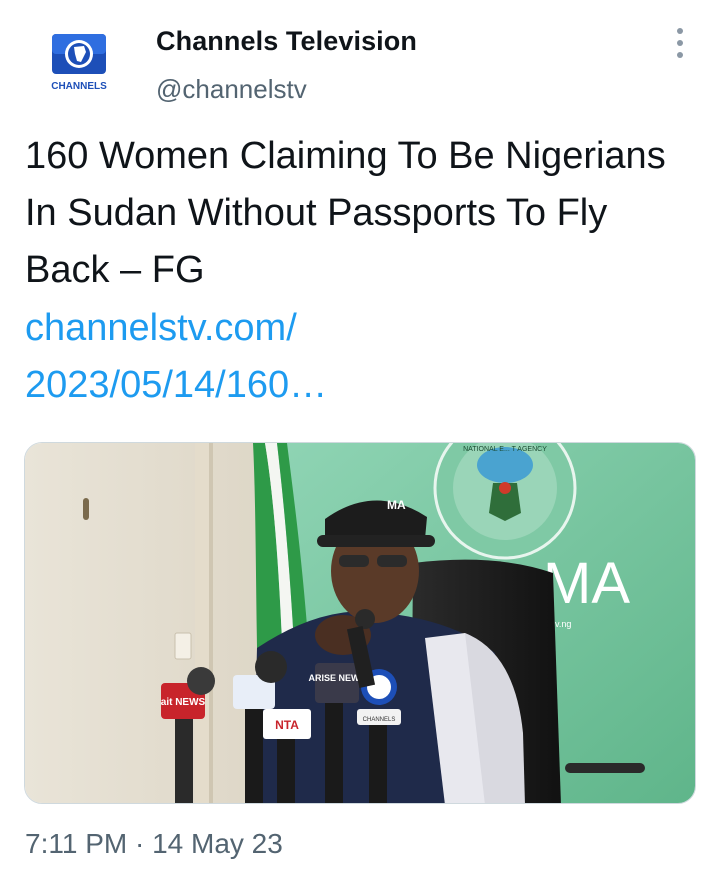  What do you see at coordinates (396, 505) in the screenshot?
I see `cap-text: MA` at bounding box center [396, 505].